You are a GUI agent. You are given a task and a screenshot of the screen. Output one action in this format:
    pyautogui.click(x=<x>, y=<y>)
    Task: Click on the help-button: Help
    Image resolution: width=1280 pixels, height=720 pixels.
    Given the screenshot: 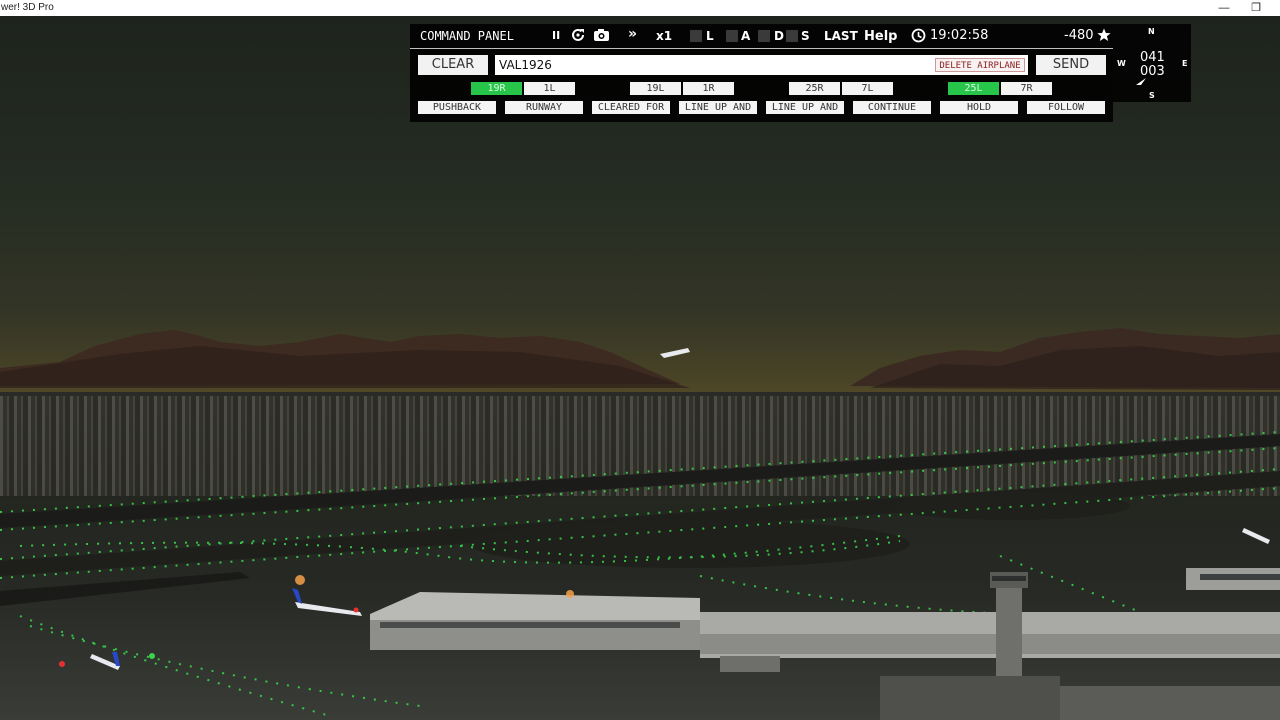 What is the action you would take?
    pyautogui.click(x=880, y=36)
    